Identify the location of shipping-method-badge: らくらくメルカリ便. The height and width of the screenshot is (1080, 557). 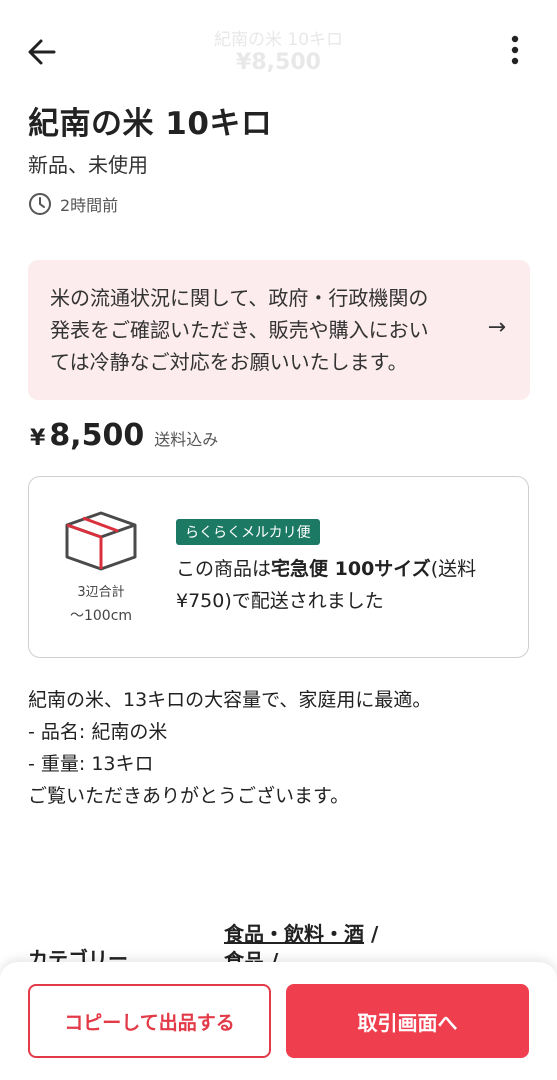
(248, 532).